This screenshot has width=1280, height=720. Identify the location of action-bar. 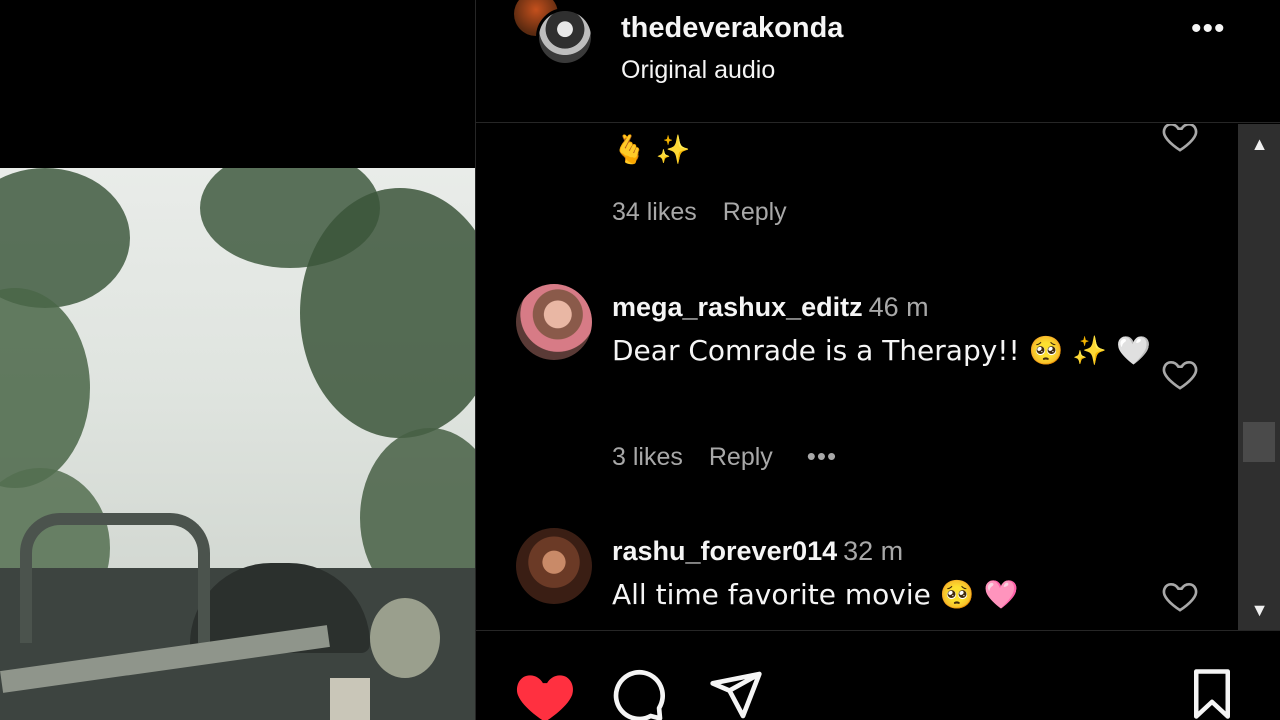
(878, 675).